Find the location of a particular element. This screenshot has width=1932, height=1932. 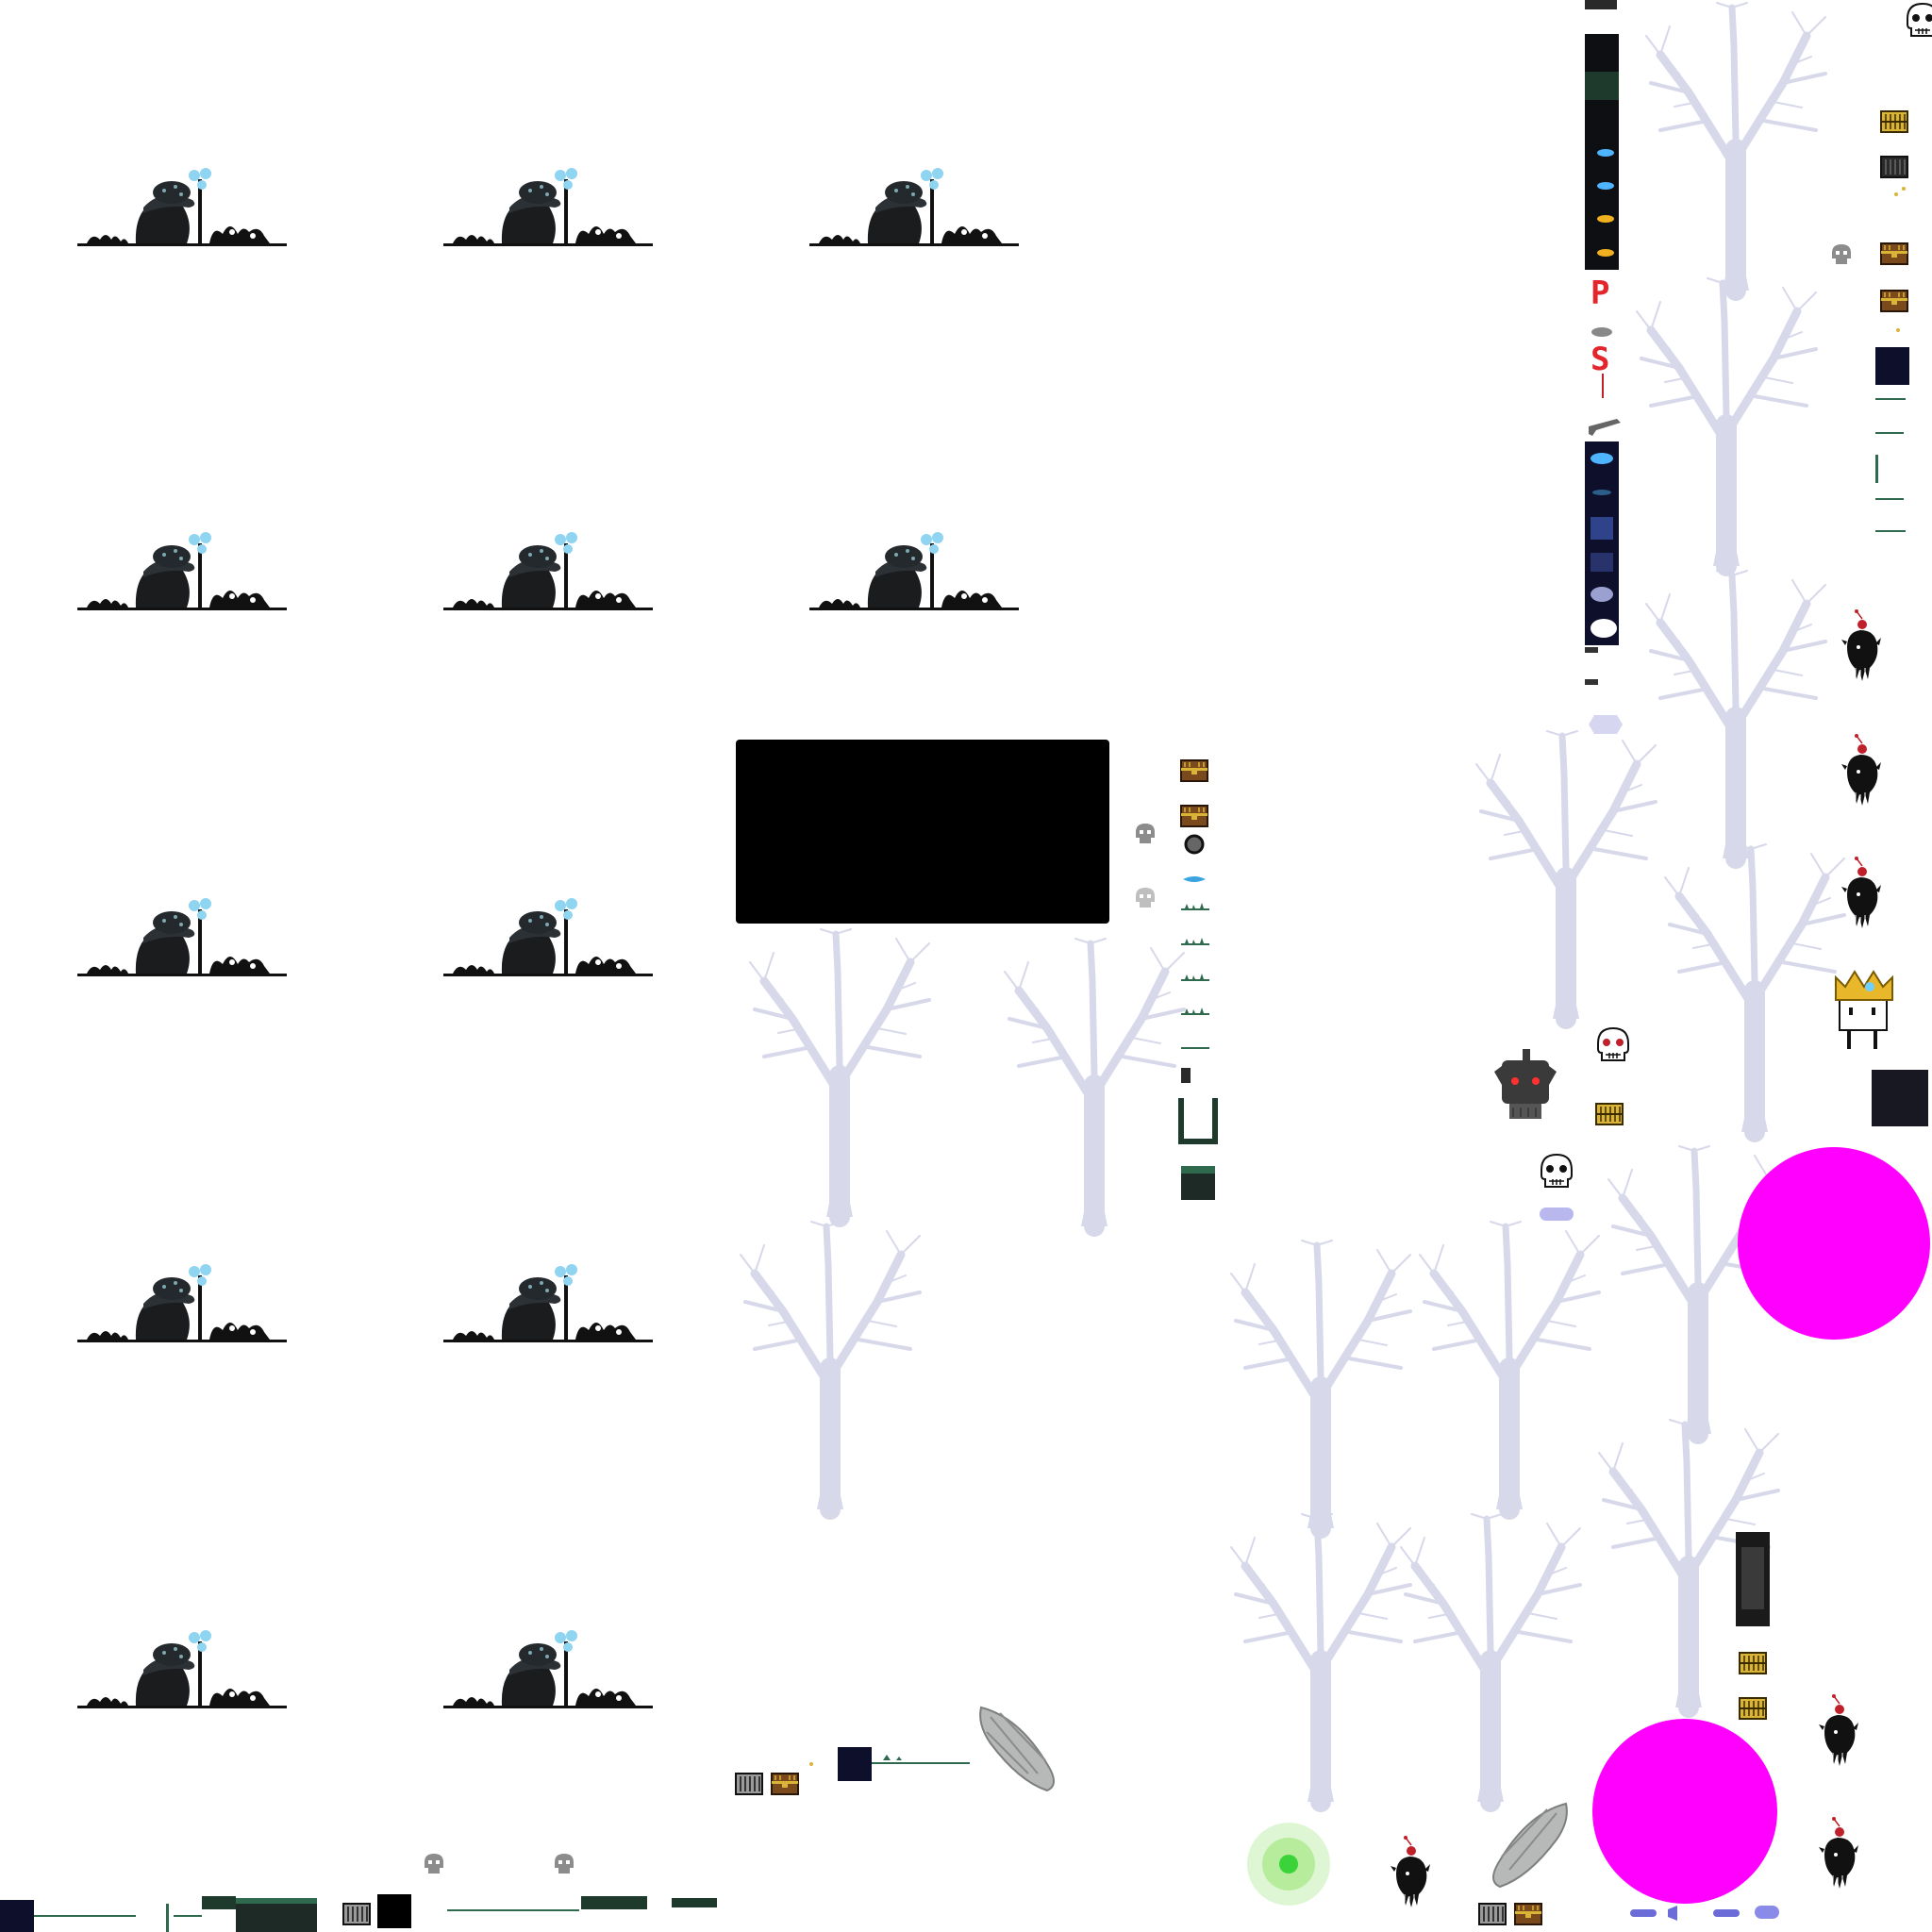

robot-head is located at coordinates (1525, 1084).